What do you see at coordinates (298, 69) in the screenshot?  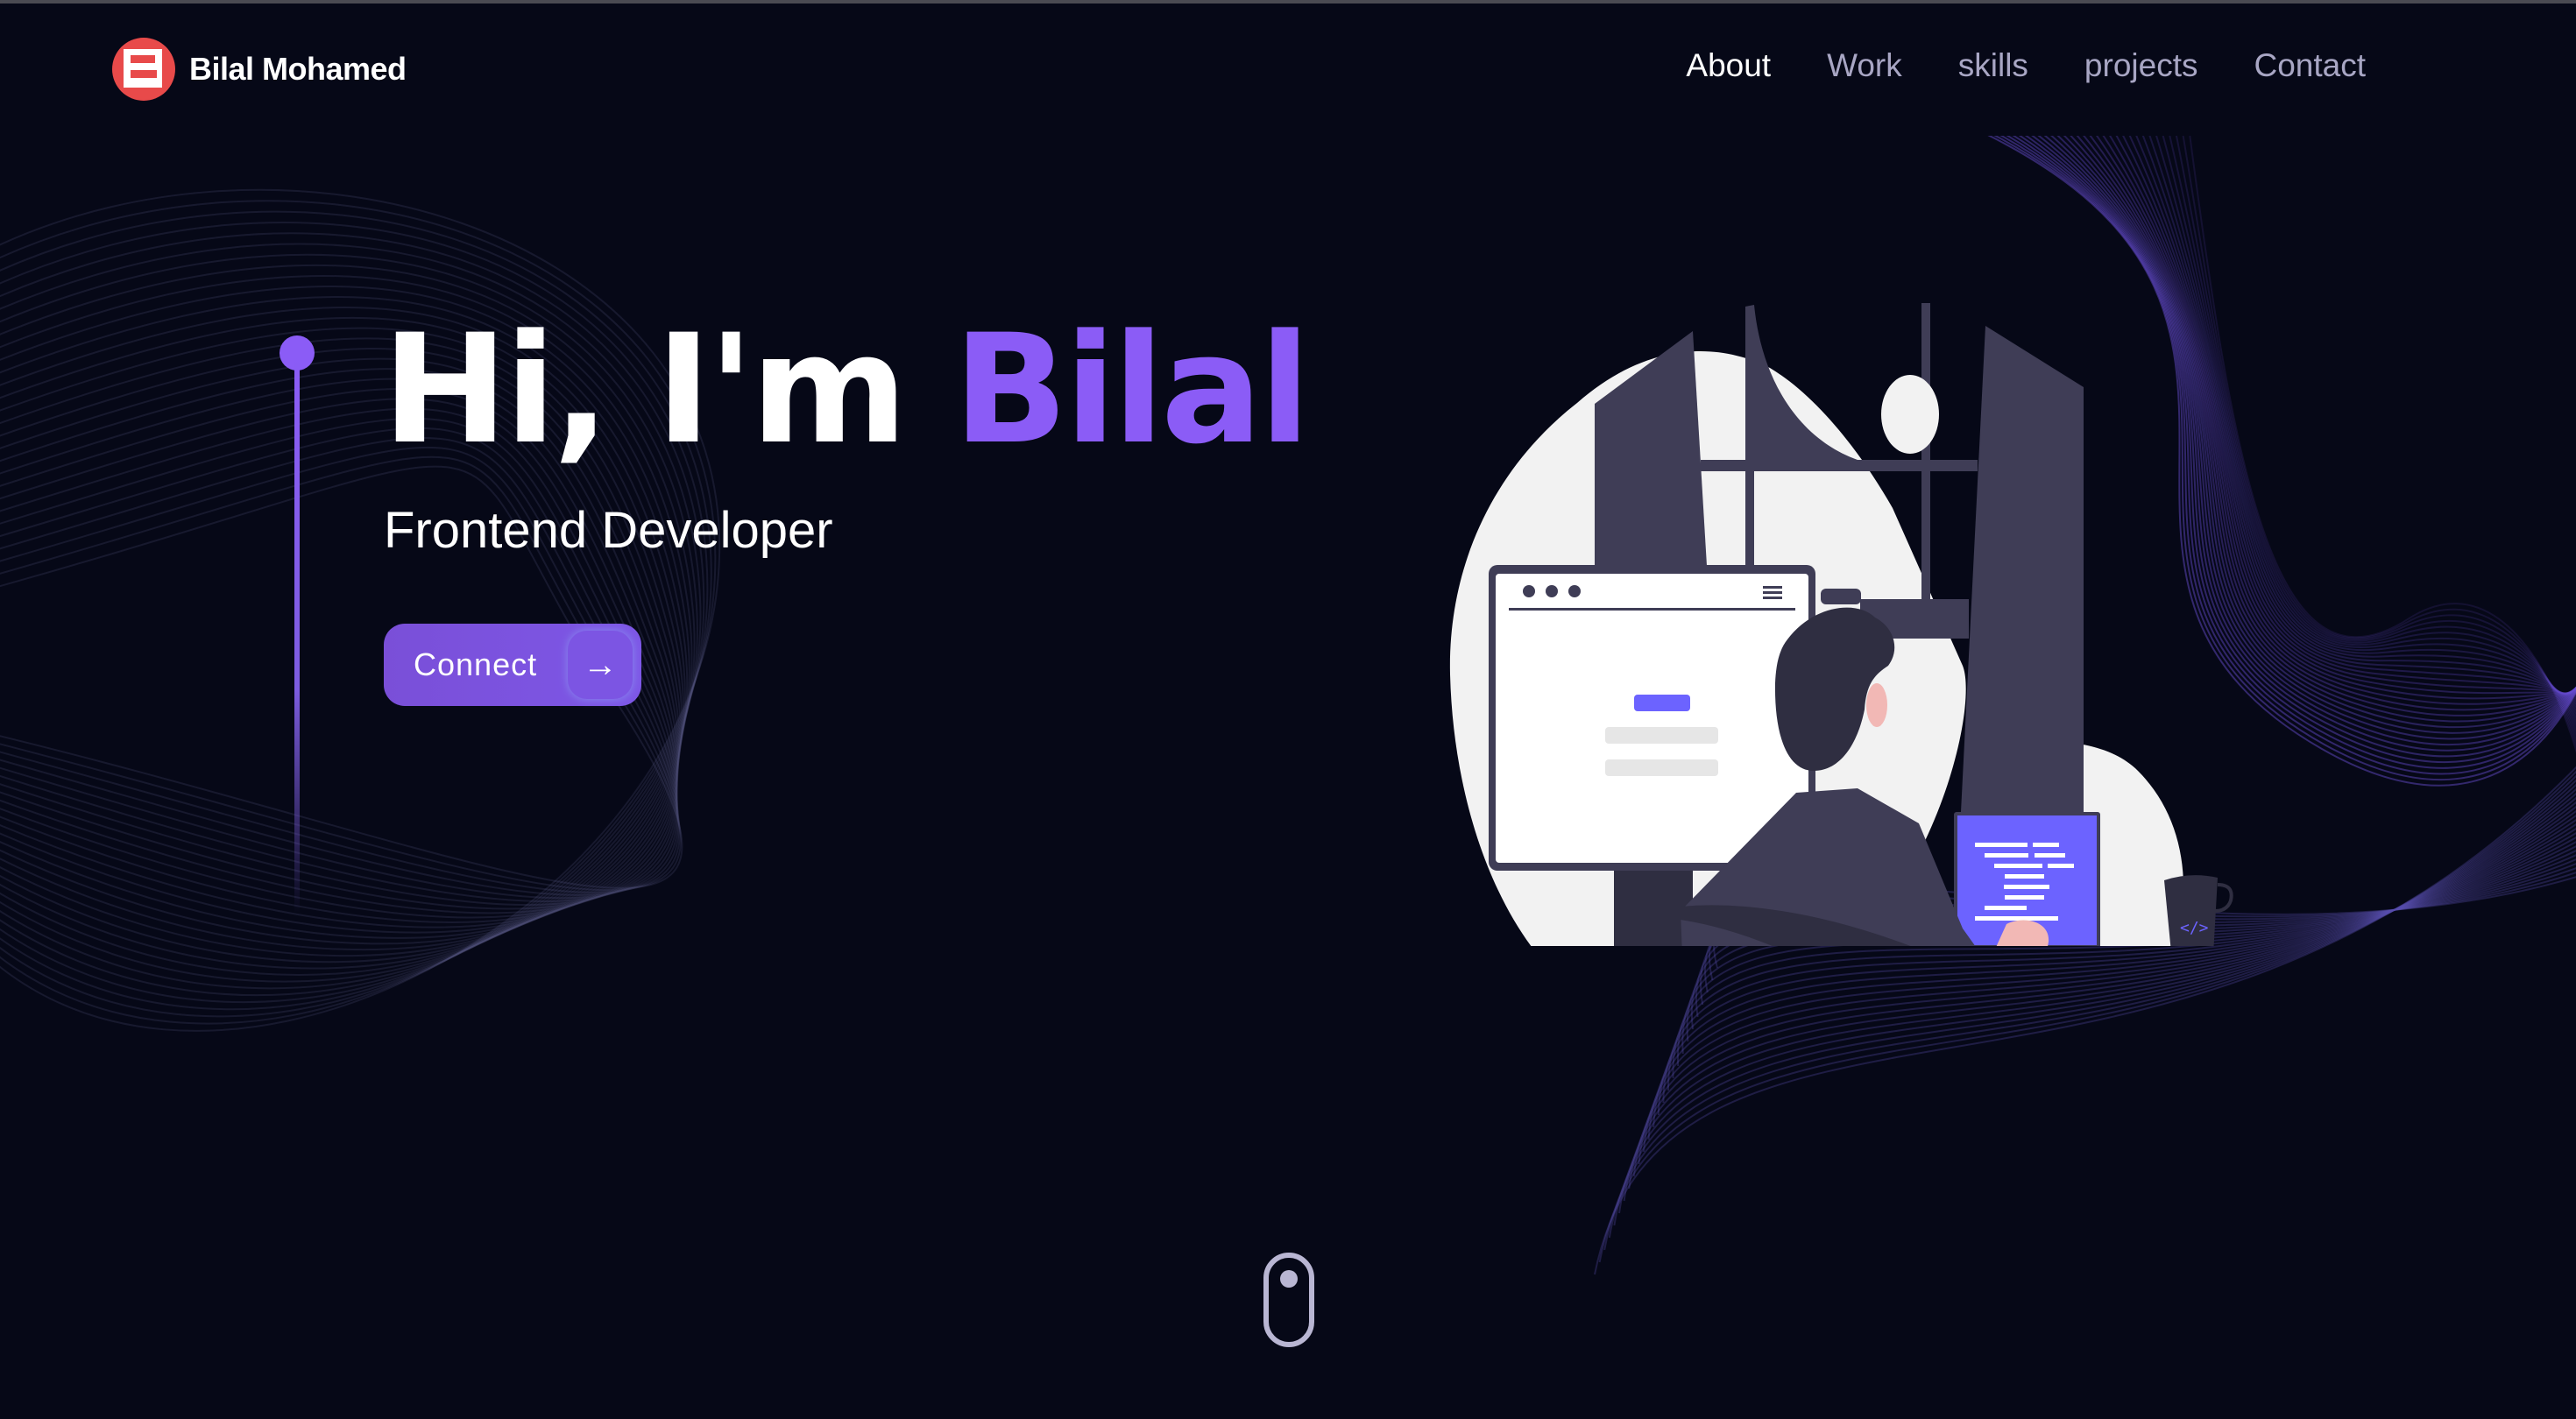 I see `logo-name: Bilal Mohamed` at bounding box center [298, 69].